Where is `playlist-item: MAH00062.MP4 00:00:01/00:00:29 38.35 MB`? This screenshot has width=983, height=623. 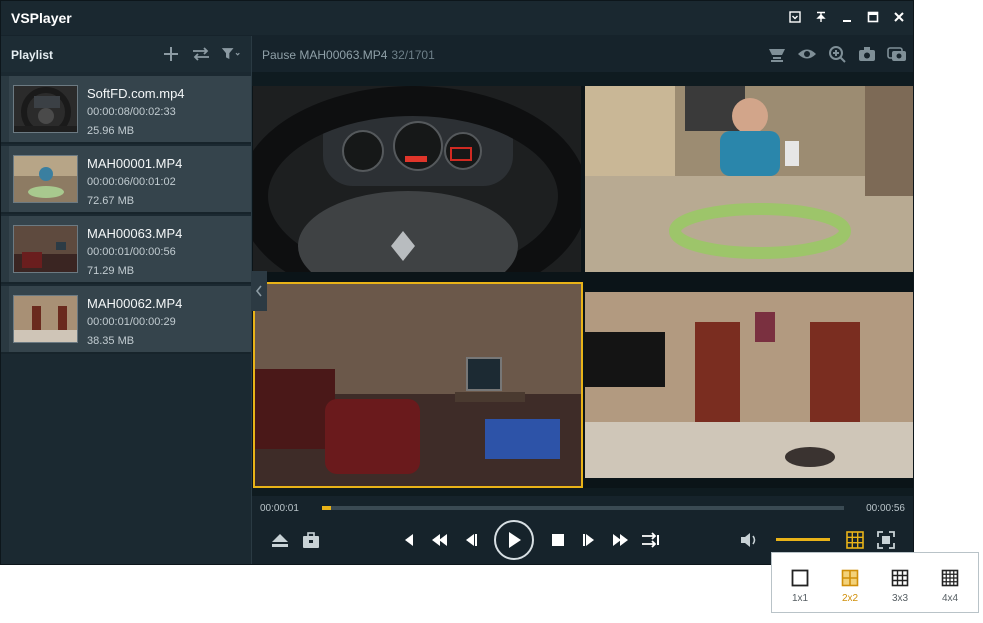 playlist-item: MAH00062.MP4 00:00:01/00:00:29 38.35 MB is located at coordinates (126, 320).